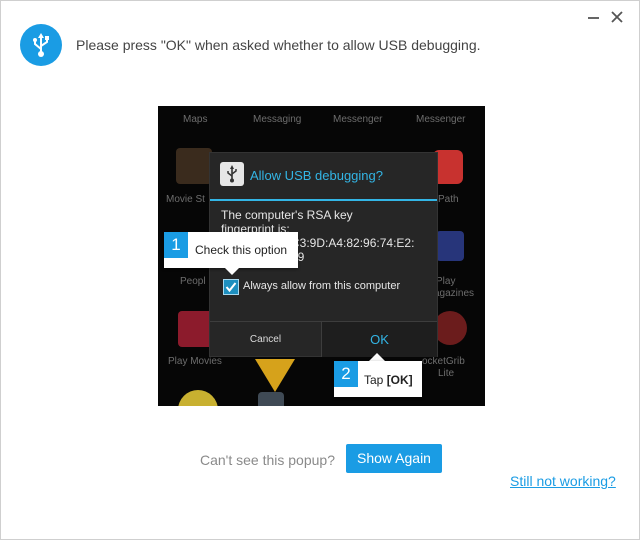 The image size is (640, 540). Describe the element at coordinates (593, 17) in the screenshot. I see `minimize-icon` at that location.